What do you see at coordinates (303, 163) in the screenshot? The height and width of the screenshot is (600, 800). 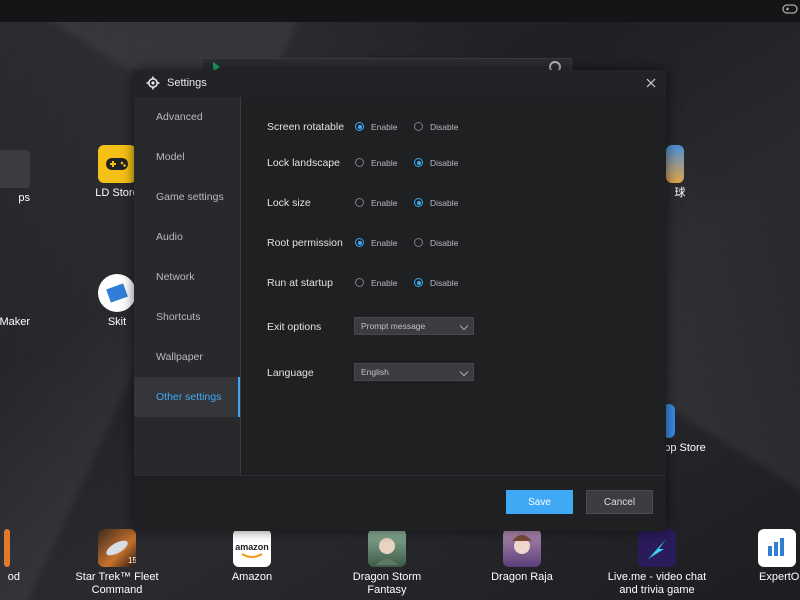 I see `option-label-lock-landscape: Lock landscape` at bounding box center [303, 163].